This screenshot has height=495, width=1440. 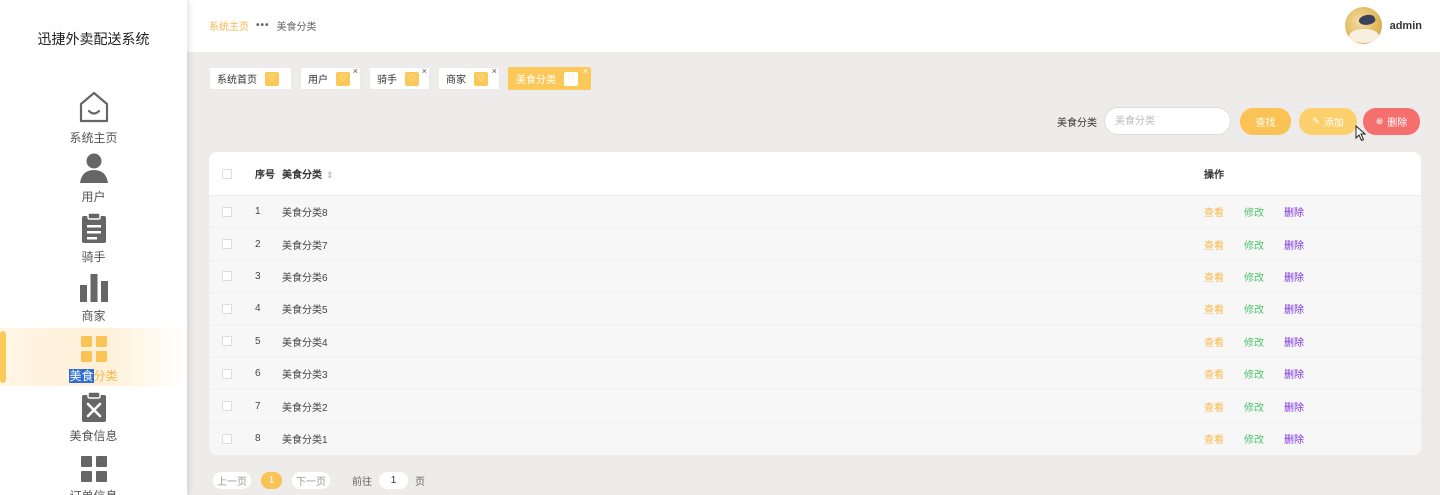 I want to click on tab-food-category: 美食分类 ♡ ×, so click(x=549, y=78).